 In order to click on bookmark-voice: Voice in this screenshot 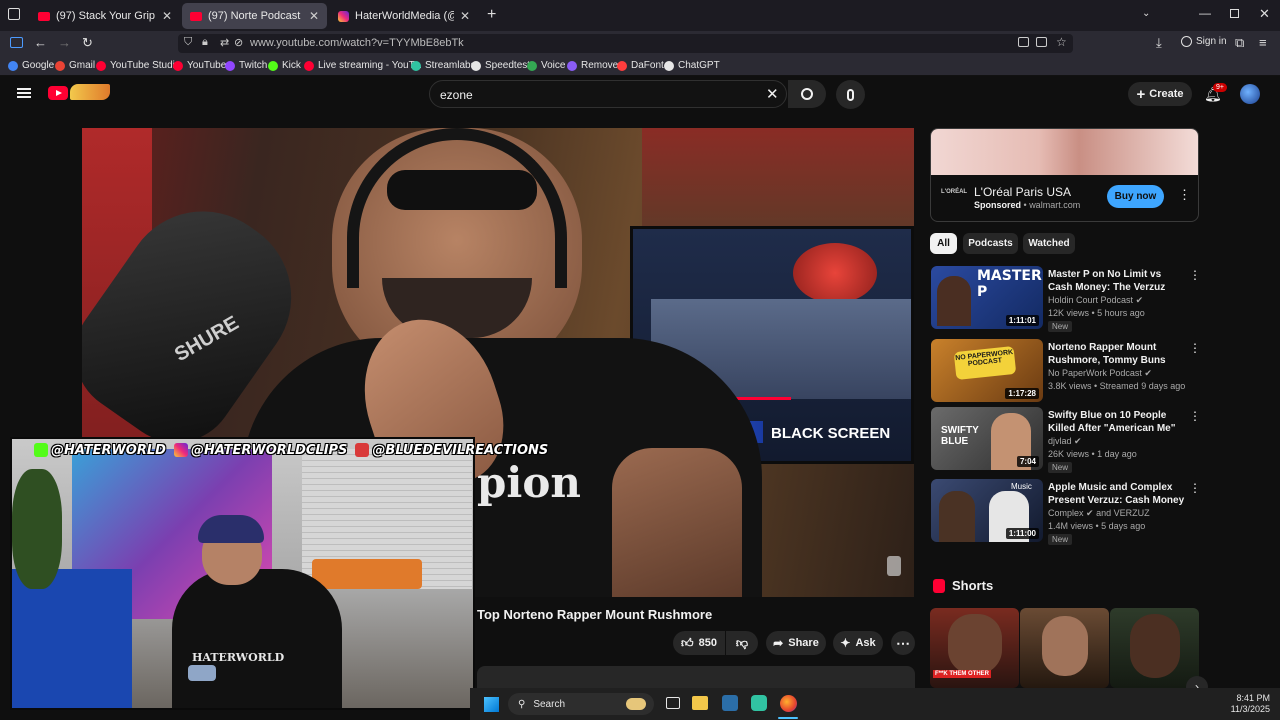, I will do `click(546, 65)`.